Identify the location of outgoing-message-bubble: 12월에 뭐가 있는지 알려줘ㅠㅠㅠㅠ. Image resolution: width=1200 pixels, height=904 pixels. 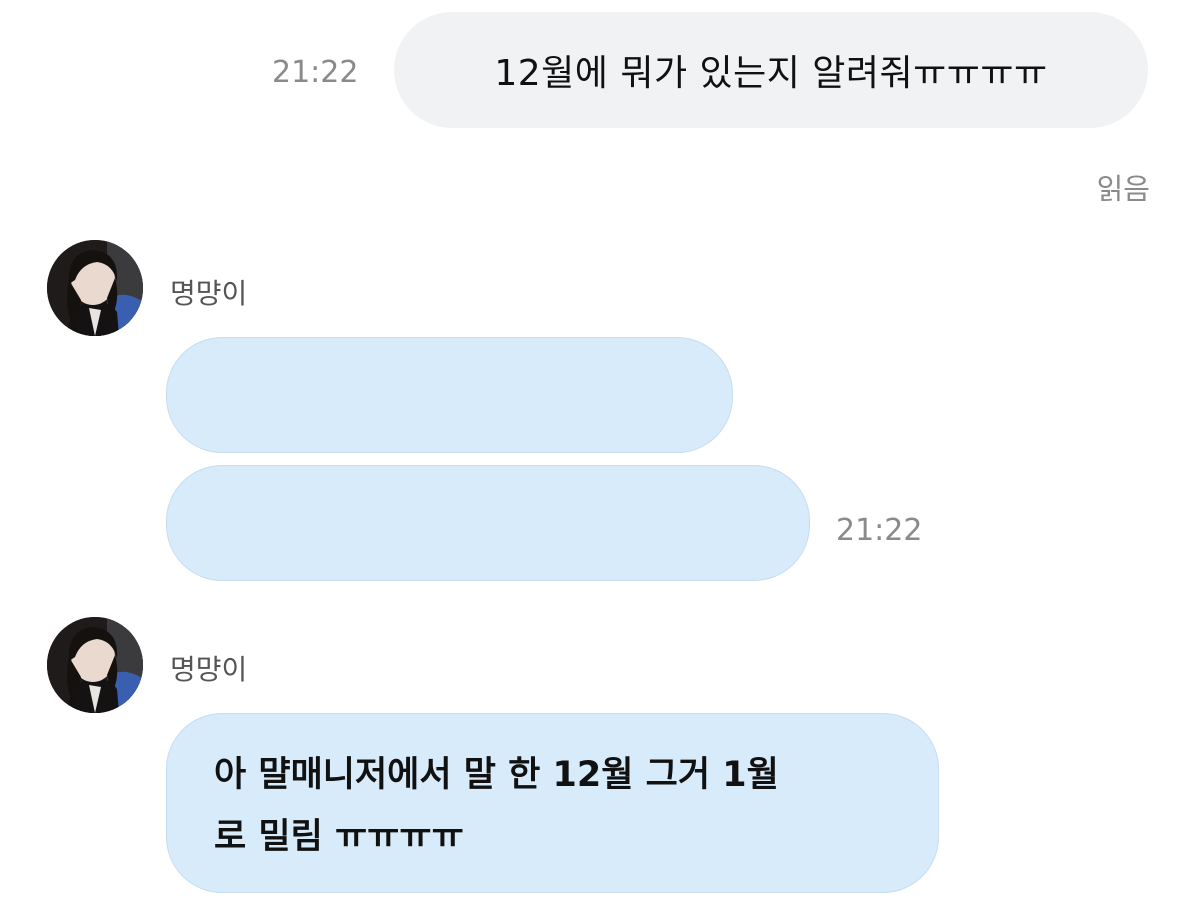
(771, 70).